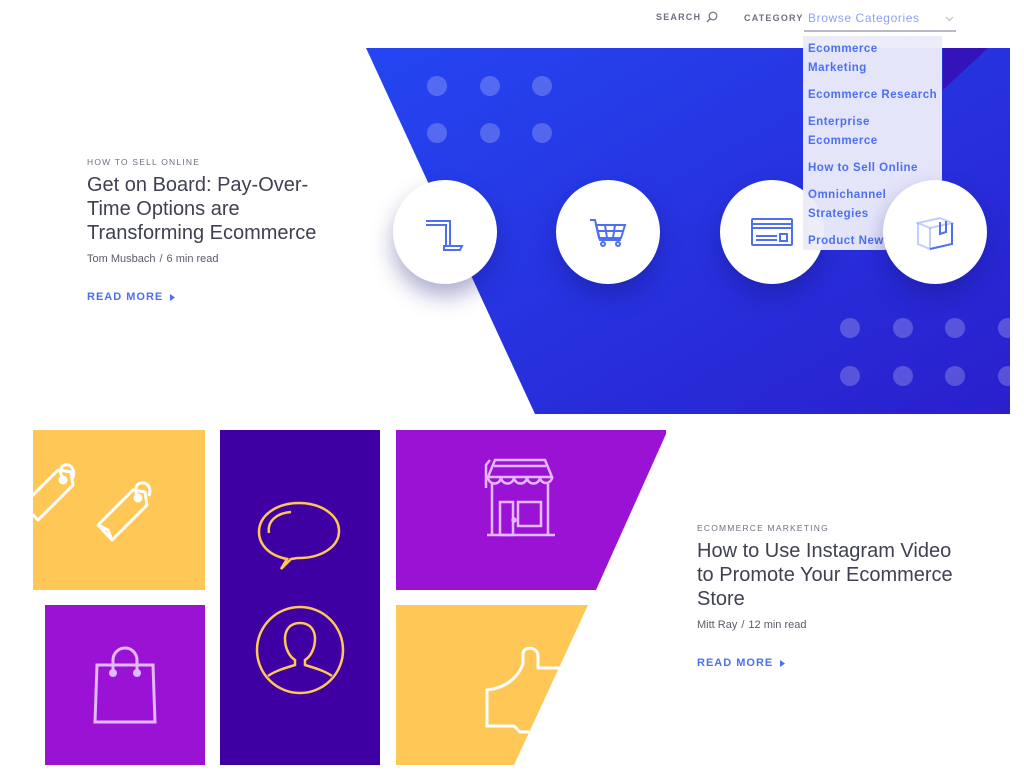  Describe the element at coordinates (531, 597) in the screenshot. I see `tile-slanted-shapes` at that location.